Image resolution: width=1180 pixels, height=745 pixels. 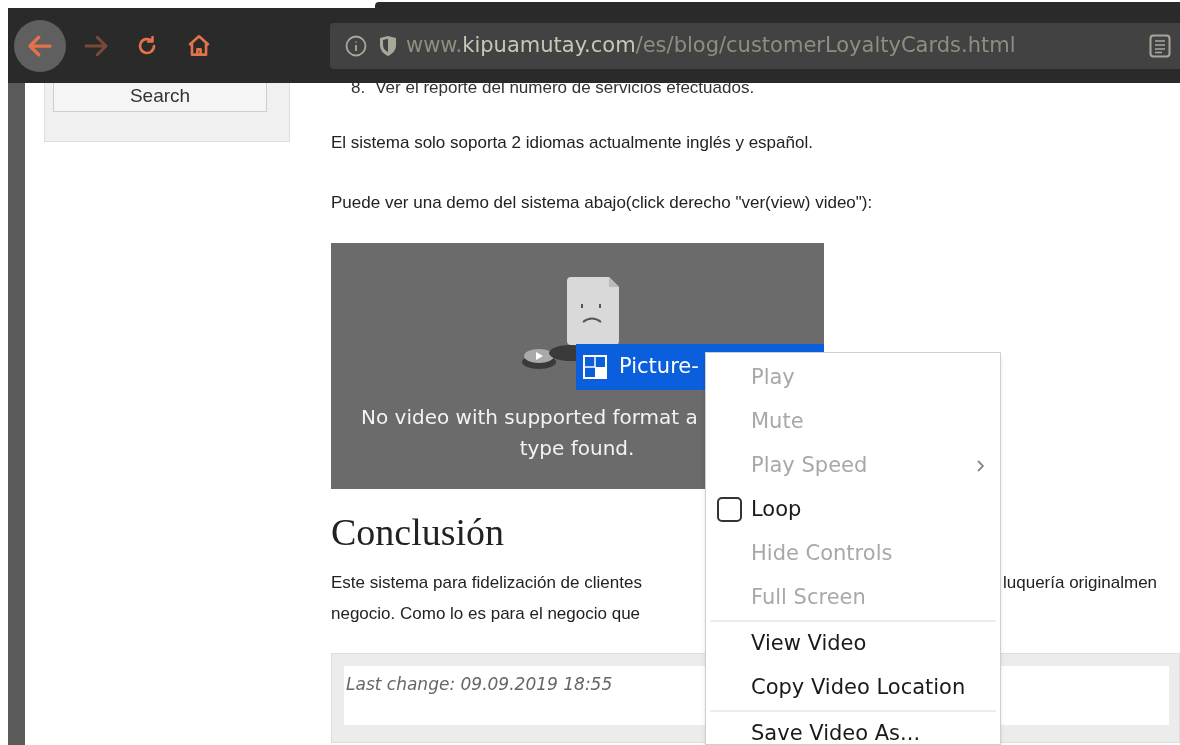 I want to click on picture-in-picture-icon, so click(x=595, y=367).